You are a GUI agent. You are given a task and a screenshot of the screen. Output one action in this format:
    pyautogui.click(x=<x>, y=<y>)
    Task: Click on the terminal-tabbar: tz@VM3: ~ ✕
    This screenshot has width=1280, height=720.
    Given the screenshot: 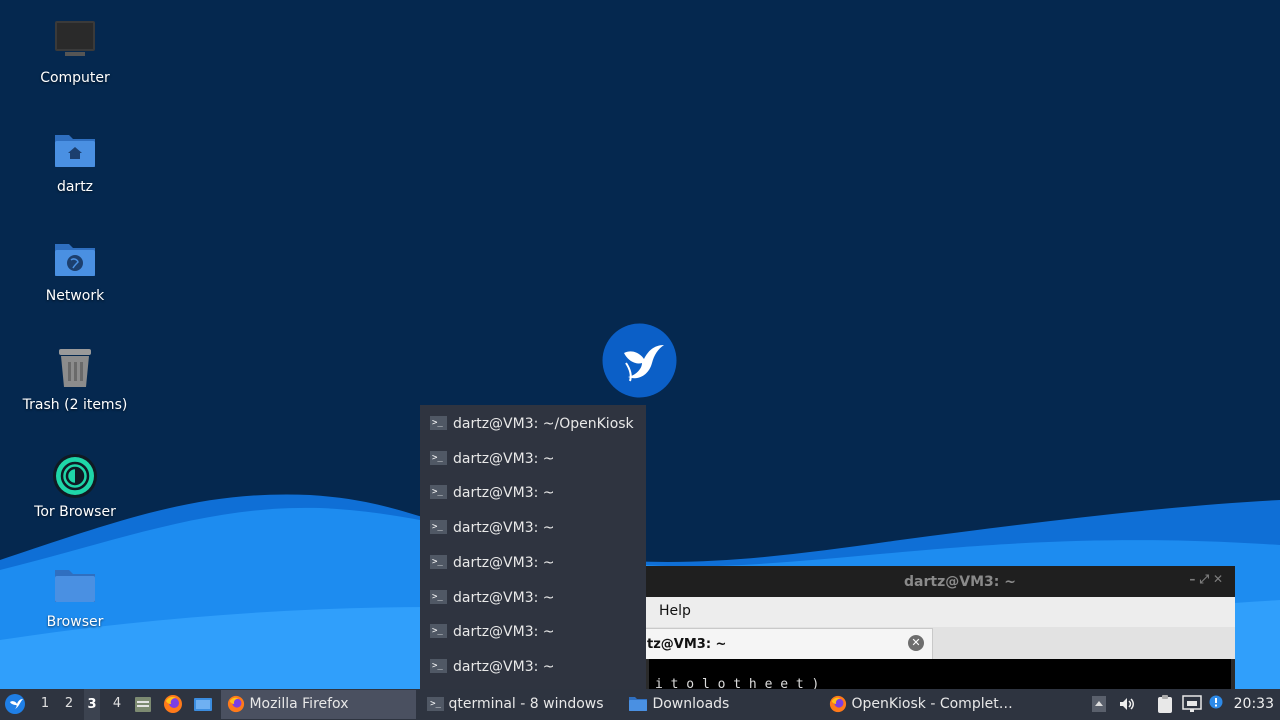 What is the action you would take?
    pyautogui.click(x=940, y=643)
    